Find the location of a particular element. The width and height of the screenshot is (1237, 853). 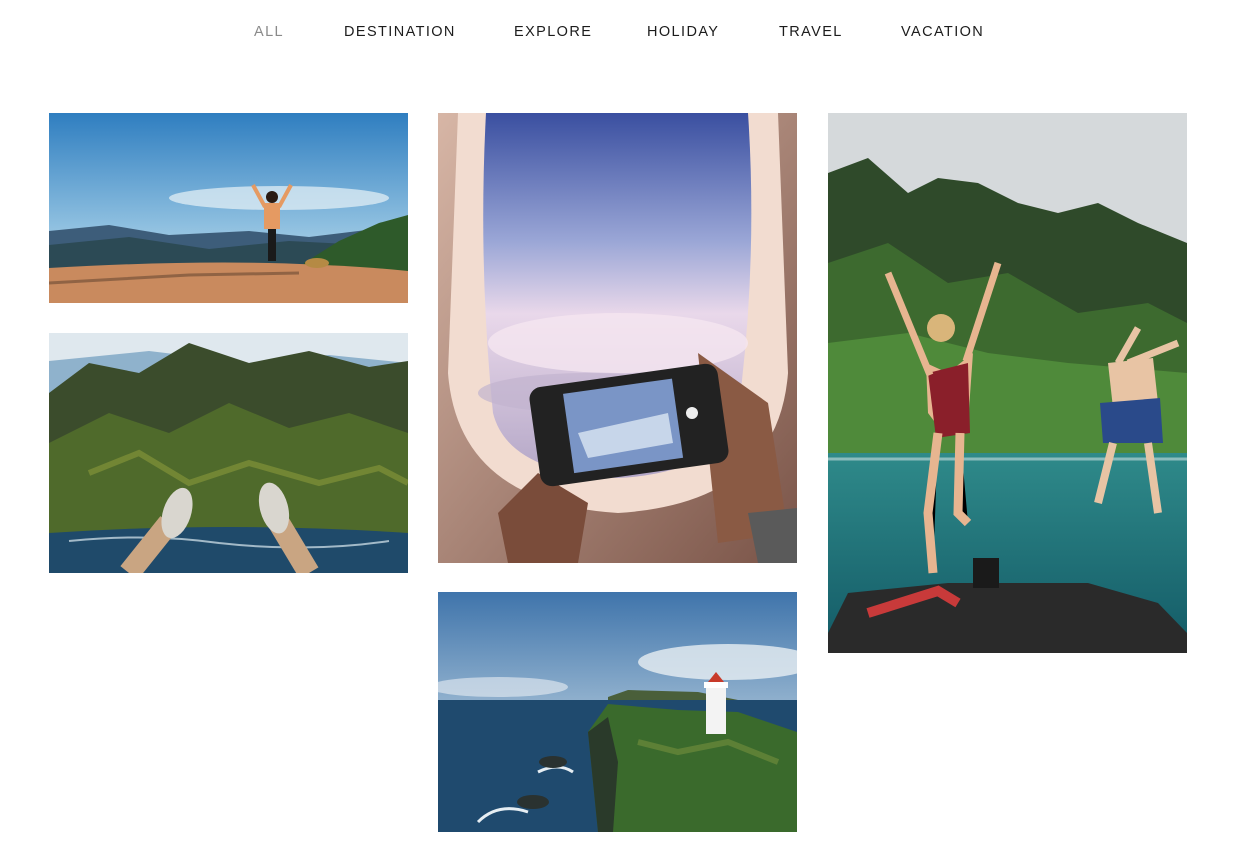

gallery-item-feet-over-cliffs is located at coordinates (228, 453).